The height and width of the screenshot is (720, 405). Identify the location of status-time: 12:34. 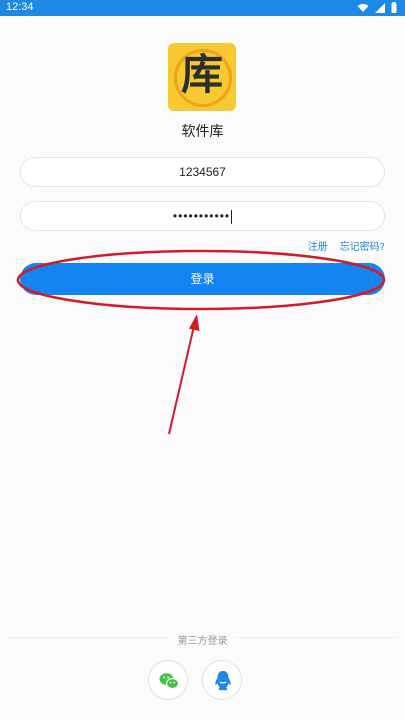
(20, 7).